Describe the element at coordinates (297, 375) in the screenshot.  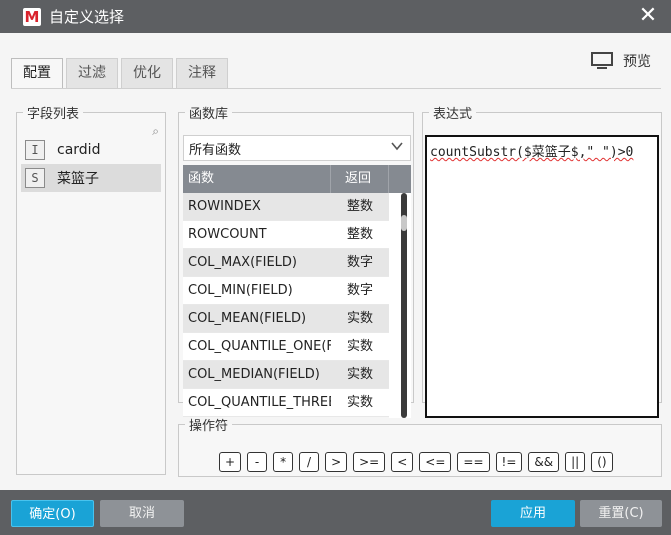
I see `table-row: COL_MEDIAN(FIELD) 实数` at that location.